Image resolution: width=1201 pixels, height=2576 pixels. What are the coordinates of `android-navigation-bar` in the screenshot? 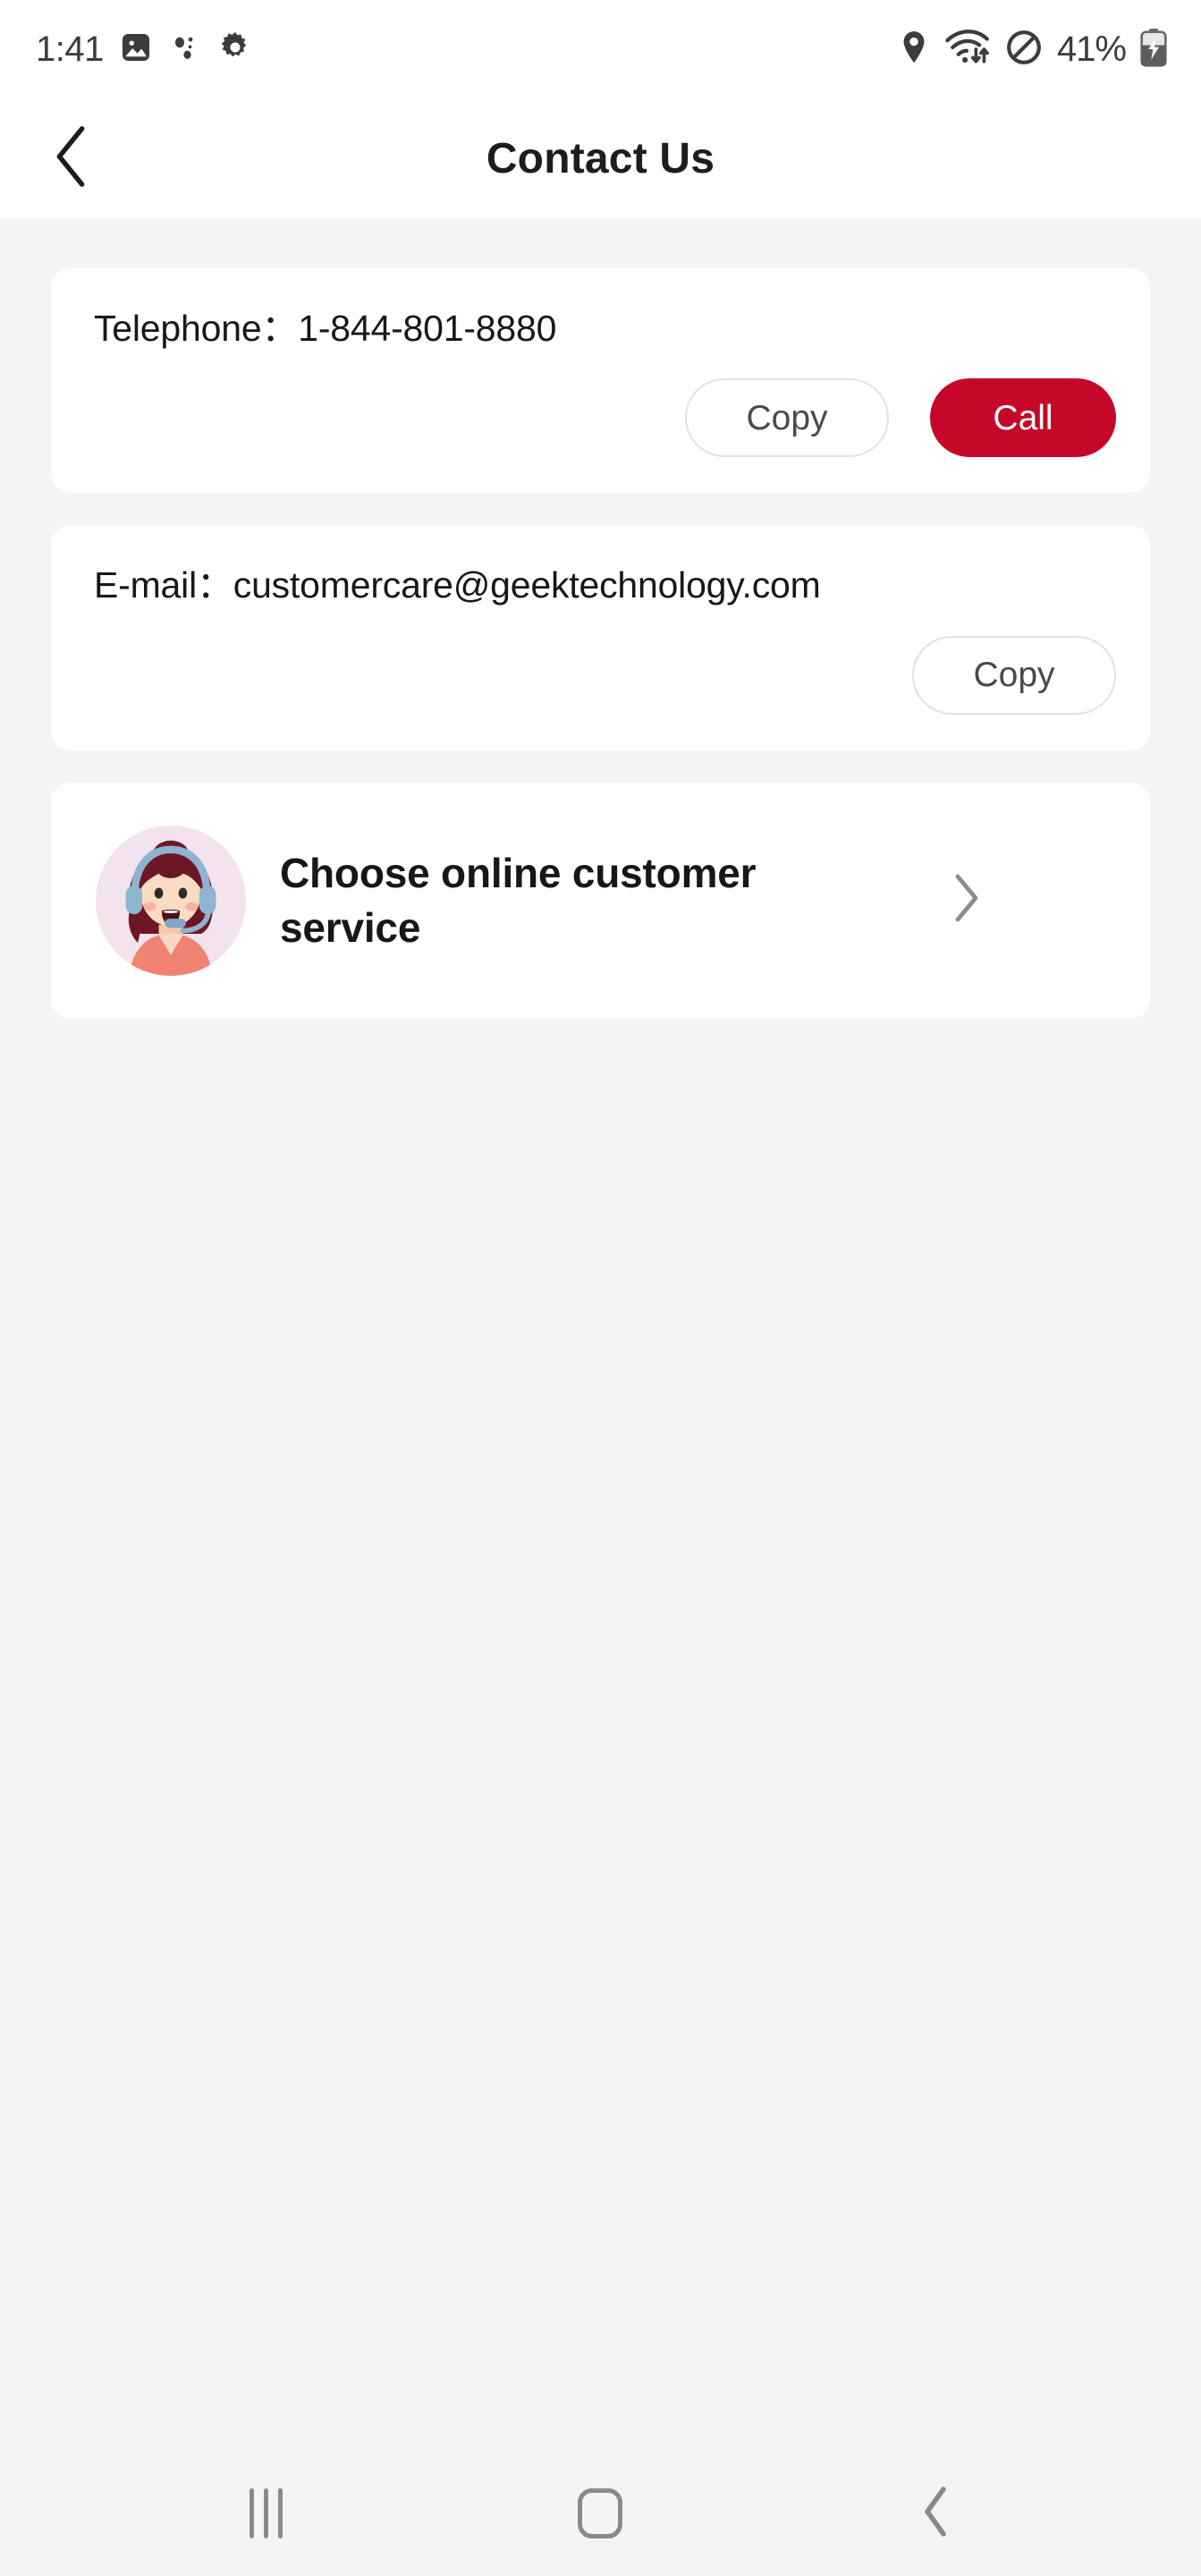 It's located at (600, 2513).